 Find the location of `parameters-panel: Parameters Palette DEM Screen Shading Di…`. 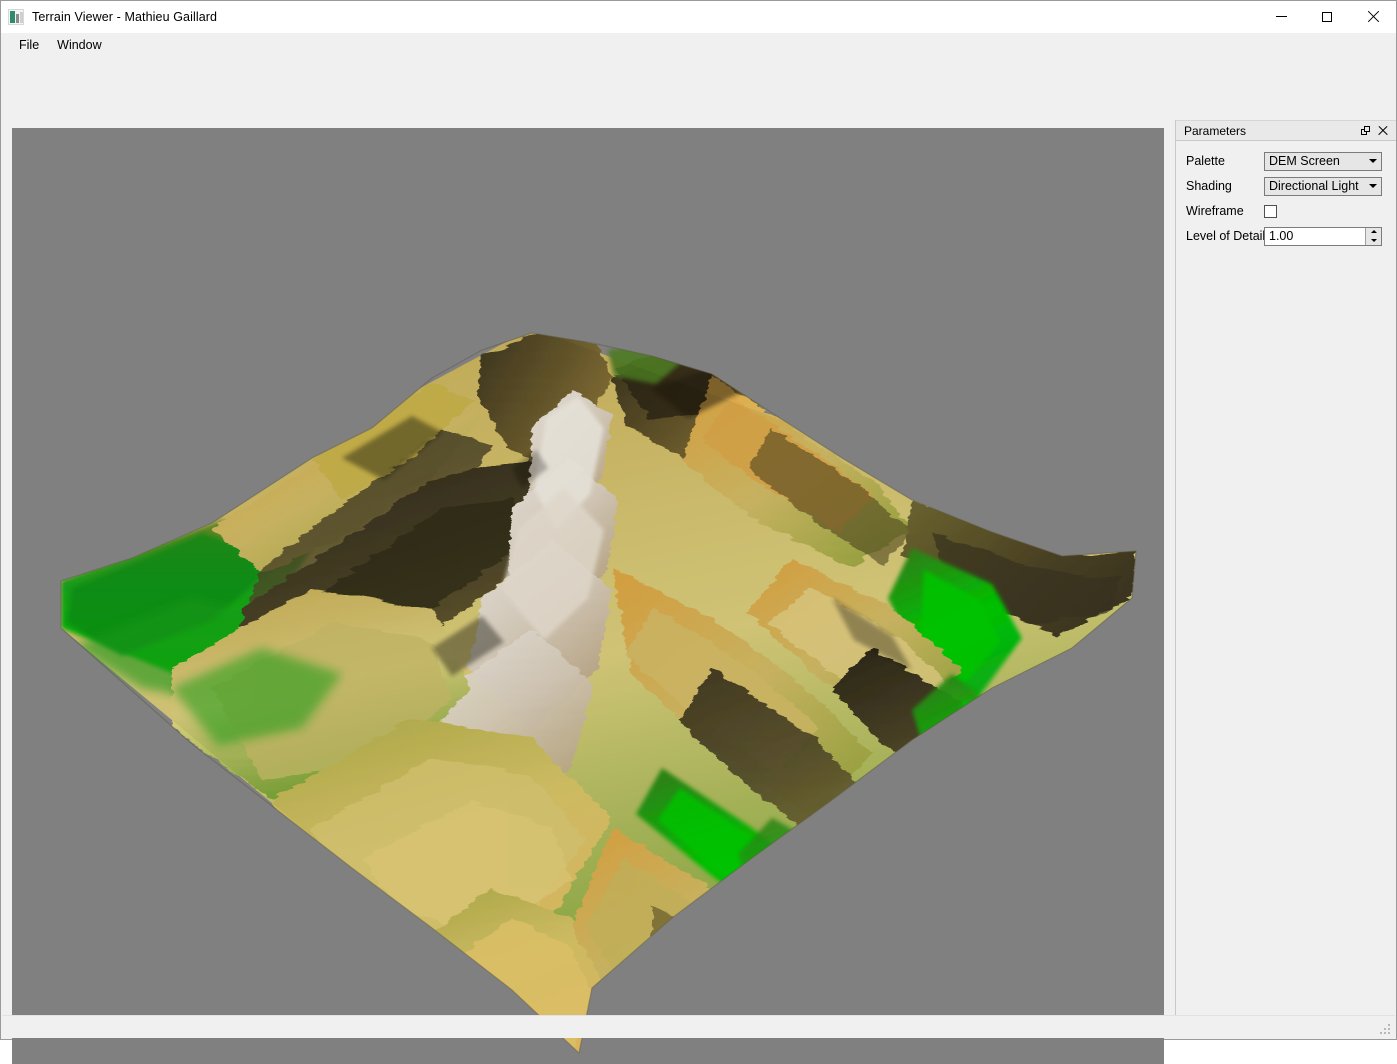

parameters-panel: Parameters Palette DEM Screen Shading Di… is located at coordinates (1285, 567).